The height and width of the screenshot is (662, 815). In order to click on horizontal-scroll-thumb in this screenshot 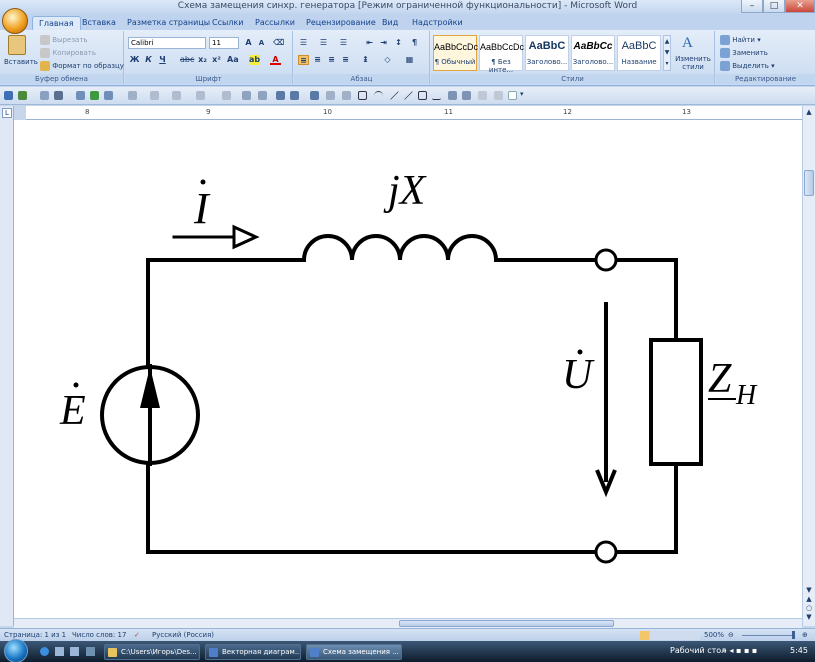, I will do `click(506, 623)`.